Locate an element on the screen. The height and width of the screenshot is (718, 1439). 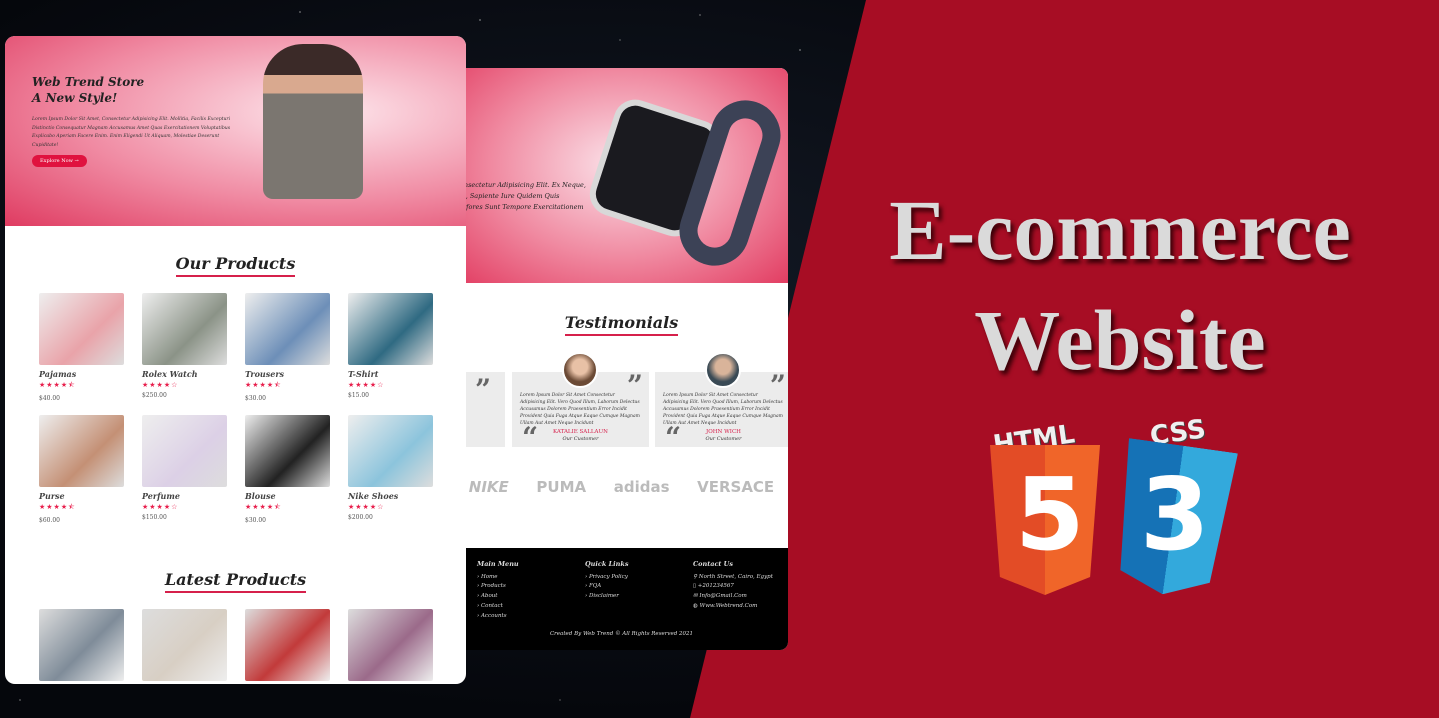
product-card: Pajamas ★★★★⯪ $40.00 is located at coordinates (81, 347).